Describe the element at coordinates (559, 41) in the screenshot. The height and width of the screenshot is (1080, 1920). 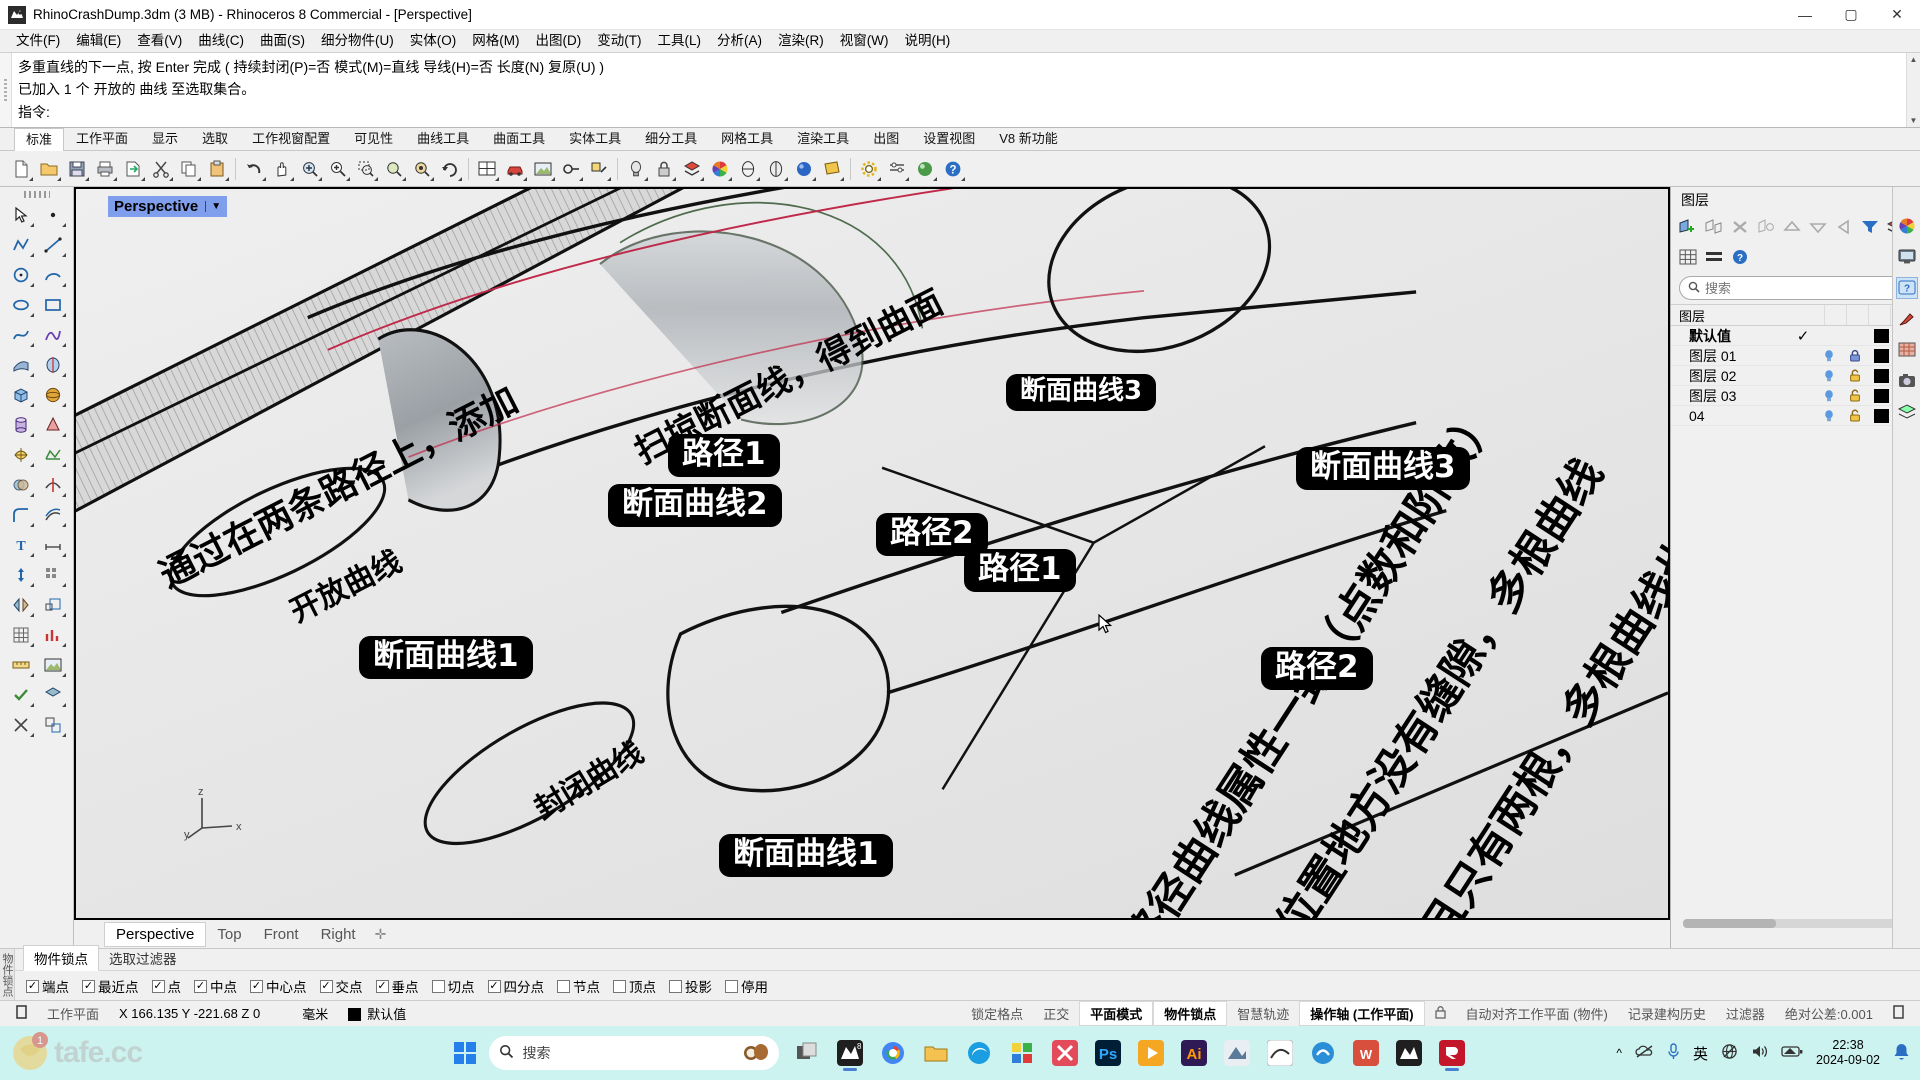
I see `menu-item-8: 出图(D)` at that location.